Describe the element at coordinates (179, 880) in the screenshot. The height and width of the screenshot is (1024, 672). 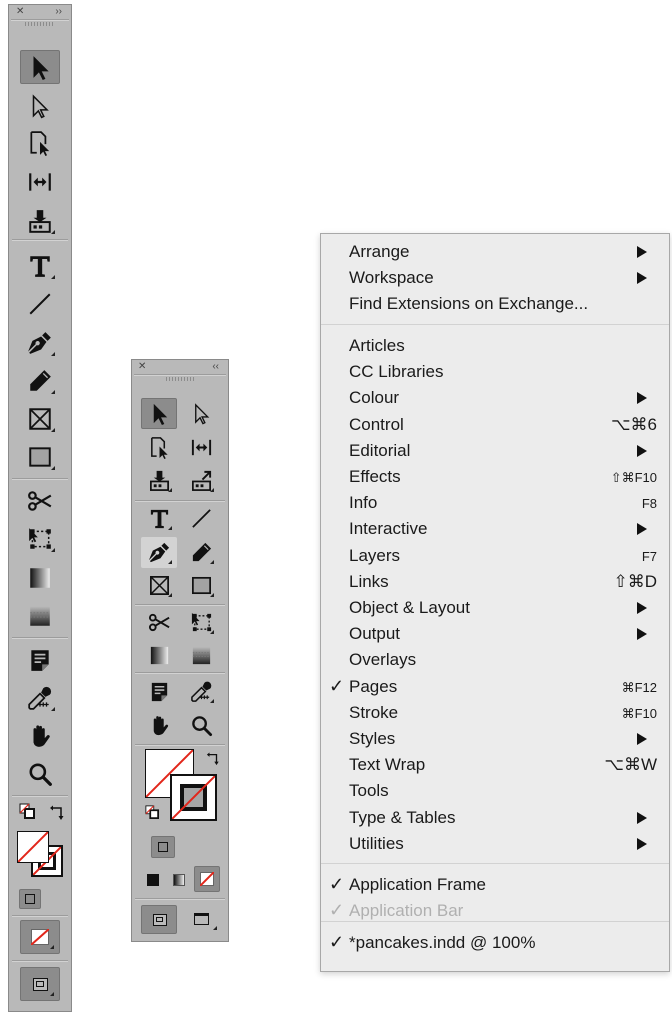
I see `apply-gradient-button` at that location.